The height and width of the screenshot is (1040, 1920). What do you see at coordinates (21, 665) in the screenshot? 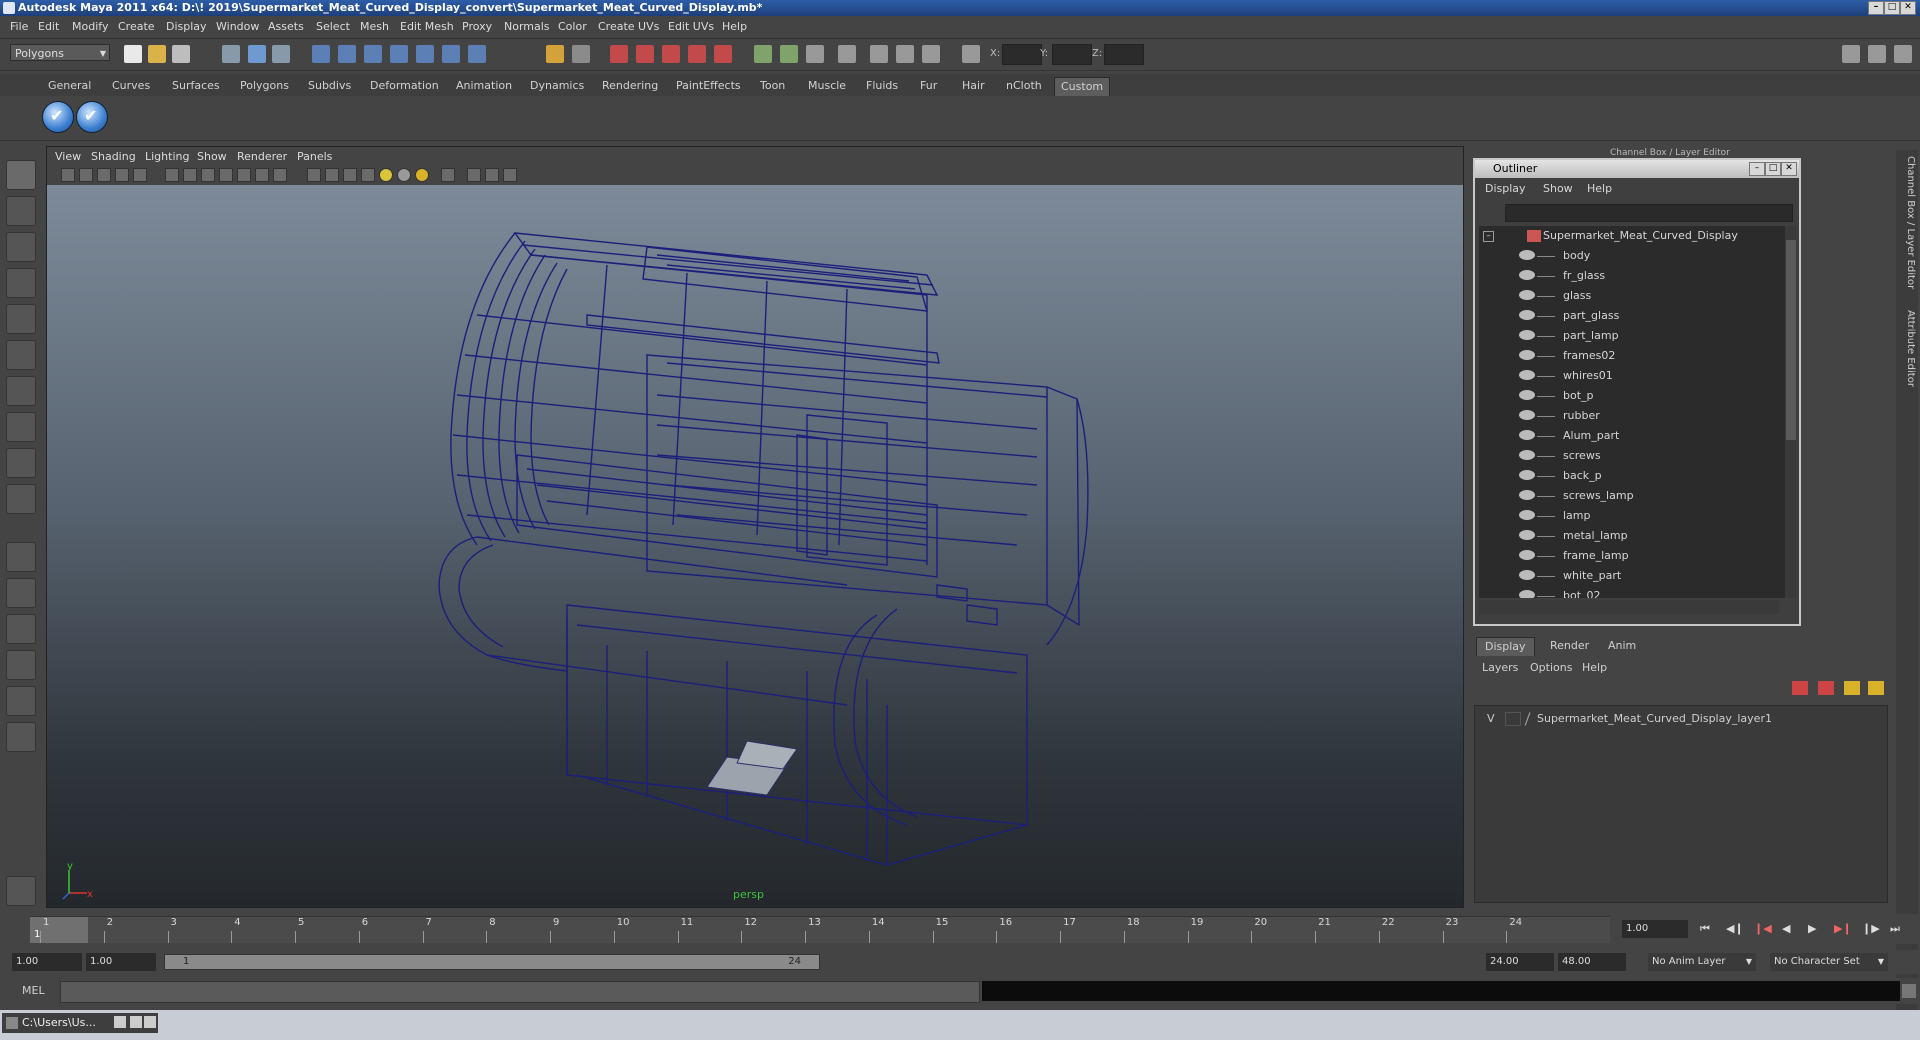
I see `persp-graph-layout-icon` at bounding box center [21, 665].